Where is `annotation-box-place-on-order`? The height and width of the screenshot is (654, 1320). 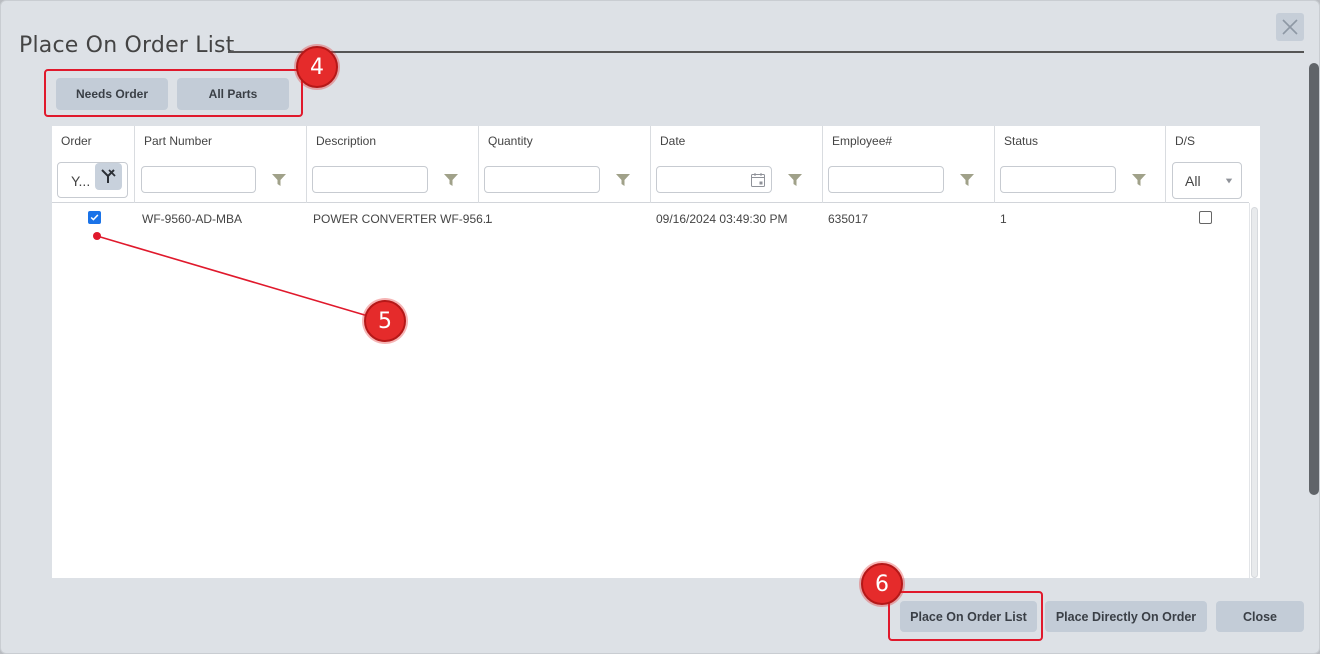
annotation-box-place-on-order is located at coordinates (965, 616).